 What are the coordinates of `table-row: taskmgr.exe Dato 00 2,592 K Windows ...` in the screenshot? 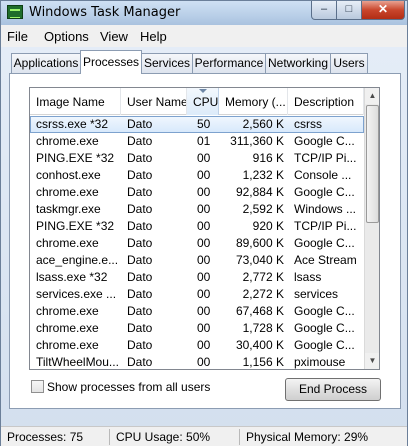 It's located at (197, 209).